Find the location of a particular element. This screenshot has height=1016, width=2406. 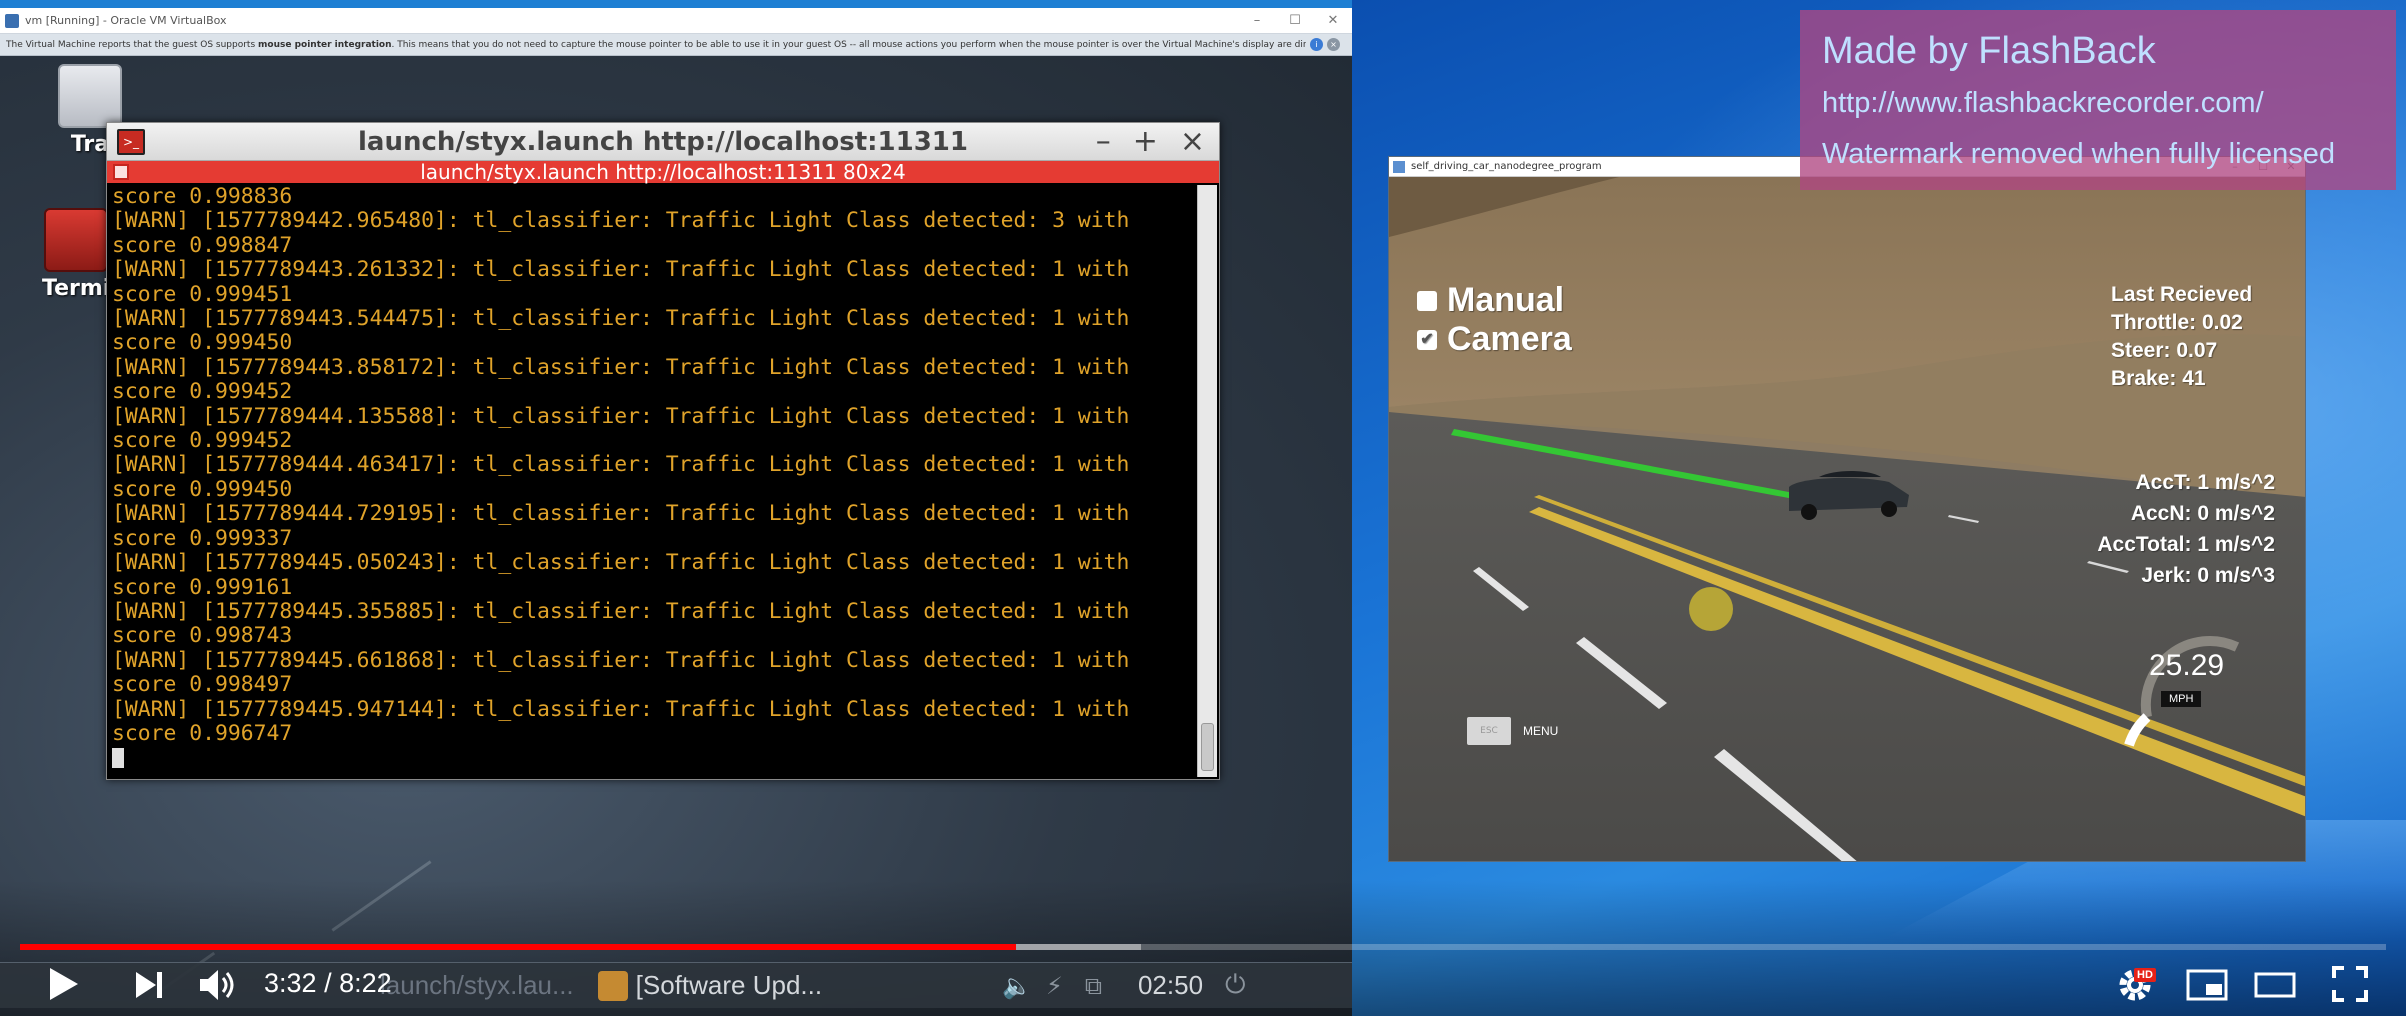

mouse-click-indicator is located at coordinates (1711, 609).